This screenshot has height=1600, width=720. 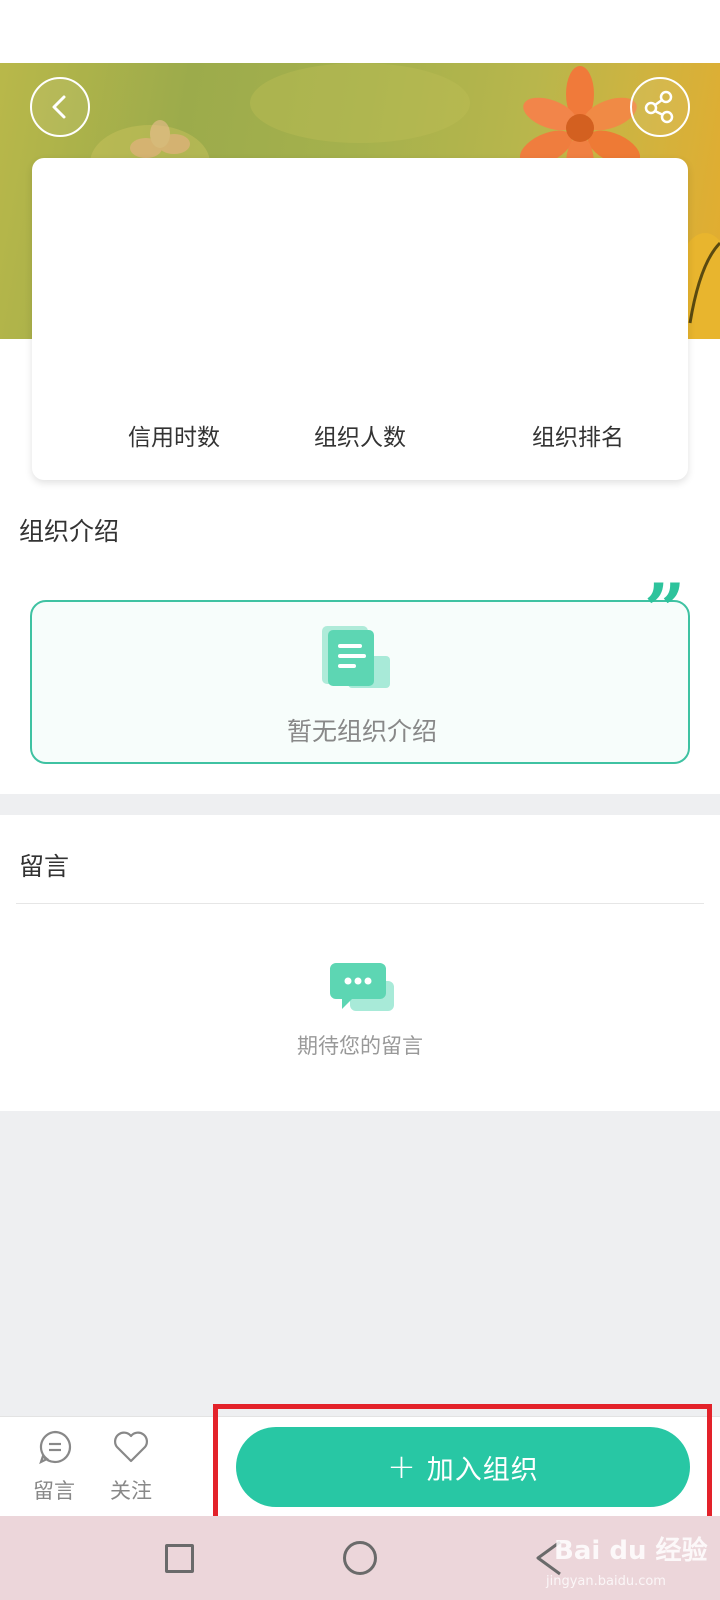 I want to click on highlight-annotation-box, so click(x=462, y=1466).